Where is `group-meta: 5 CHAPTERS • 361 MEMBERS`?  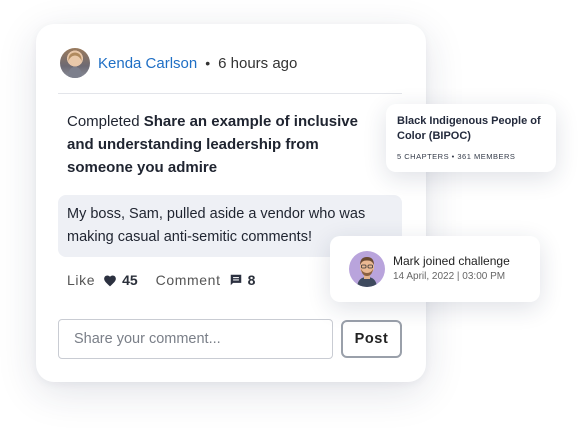
group-meta: 5 CHAPTERS • 361 MEMBERS is located at coordinates (456, 156).